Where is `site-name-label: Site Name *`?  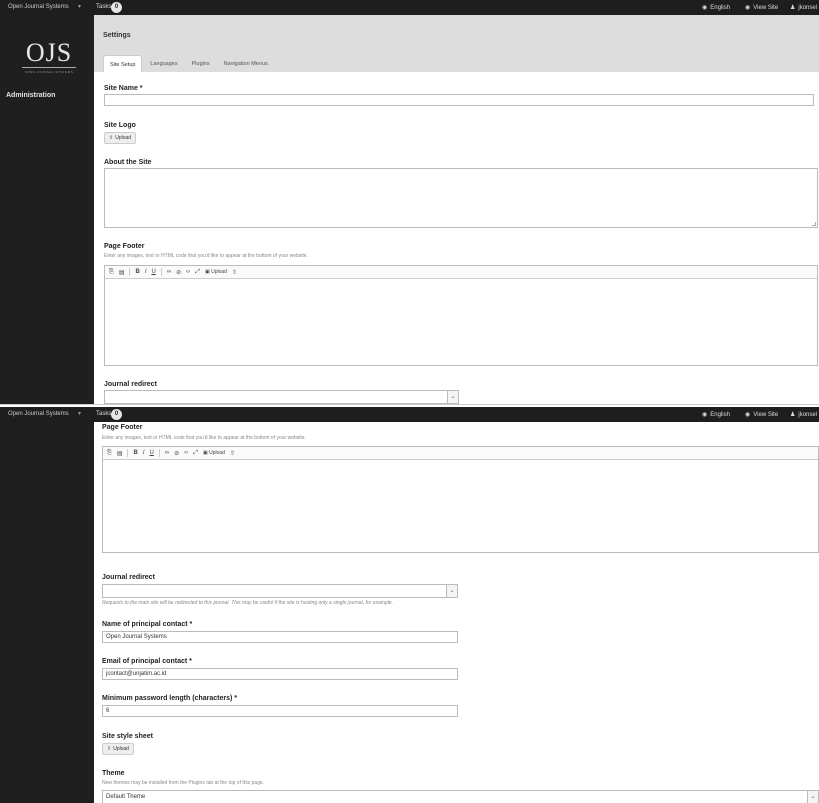 site-name-label: Site Name * is located at coordinates (123, 88).